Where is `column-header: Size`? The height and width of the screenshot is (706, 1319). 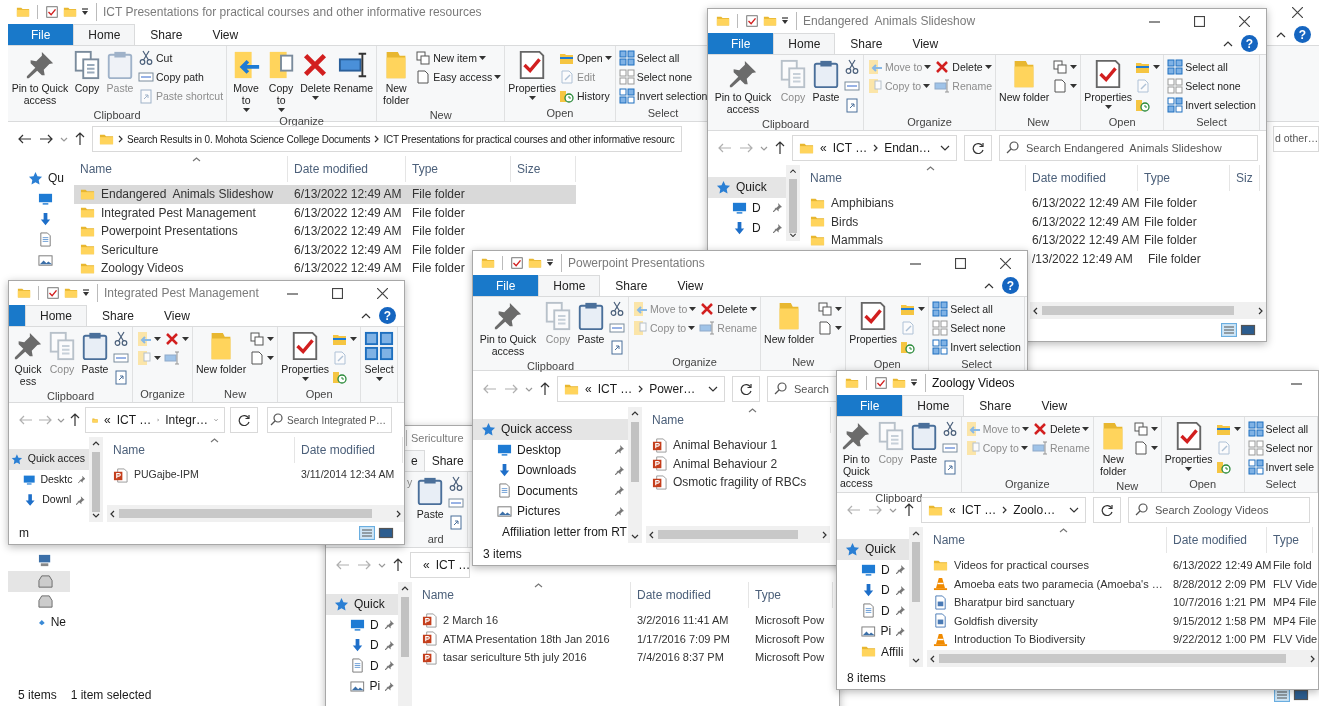
column-header: Size is located at coordinates (543, 169).